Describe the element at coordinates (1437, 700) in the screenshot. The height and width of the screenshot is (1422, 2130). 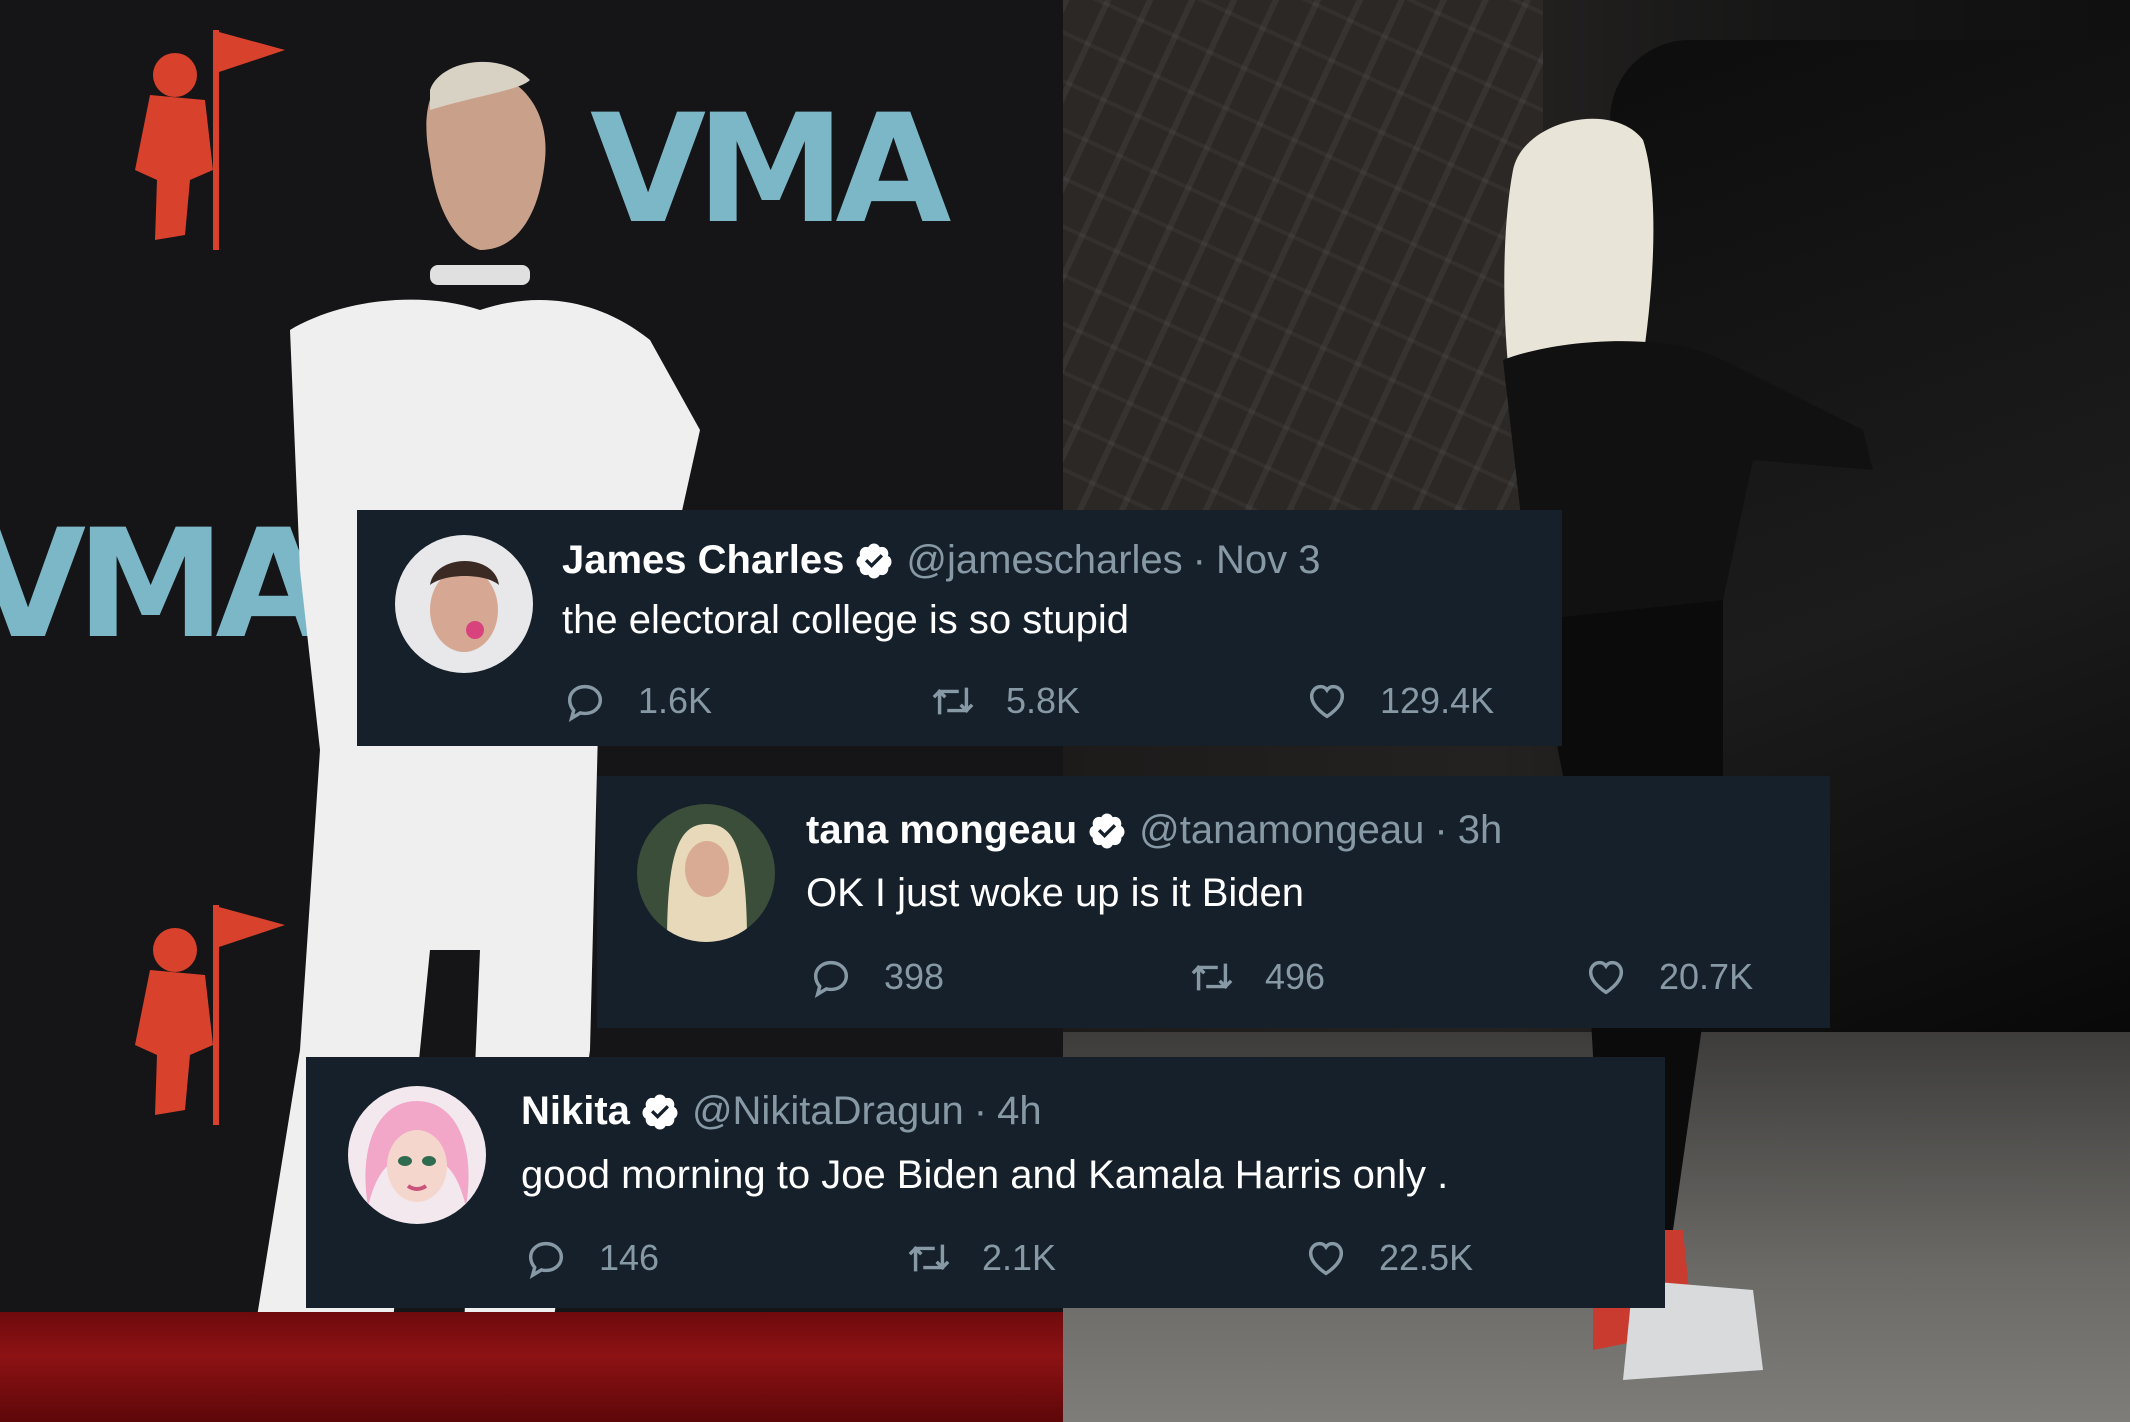
I see `like-count: 129.4K` at that location.